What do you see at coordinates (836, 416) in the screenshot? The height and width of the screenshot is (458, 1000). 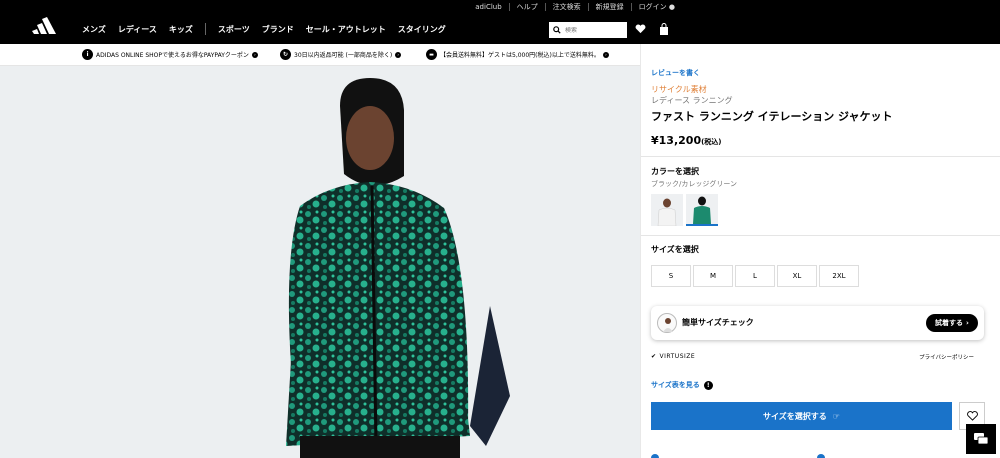 I see `hand-icon: ☞` at bounding box center [836, 416].